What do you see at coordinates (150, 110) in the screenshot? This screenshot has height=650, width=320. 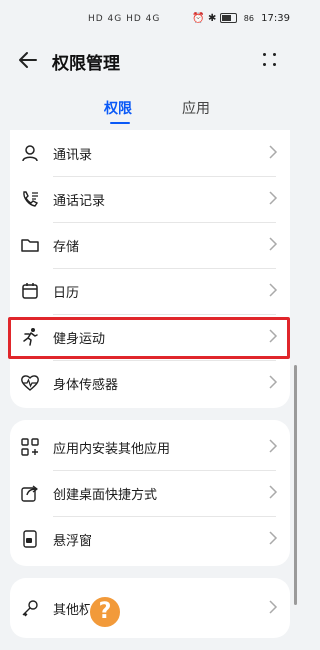 I see `tab-bar: 权限 应用` at bounding box center [150, 110].